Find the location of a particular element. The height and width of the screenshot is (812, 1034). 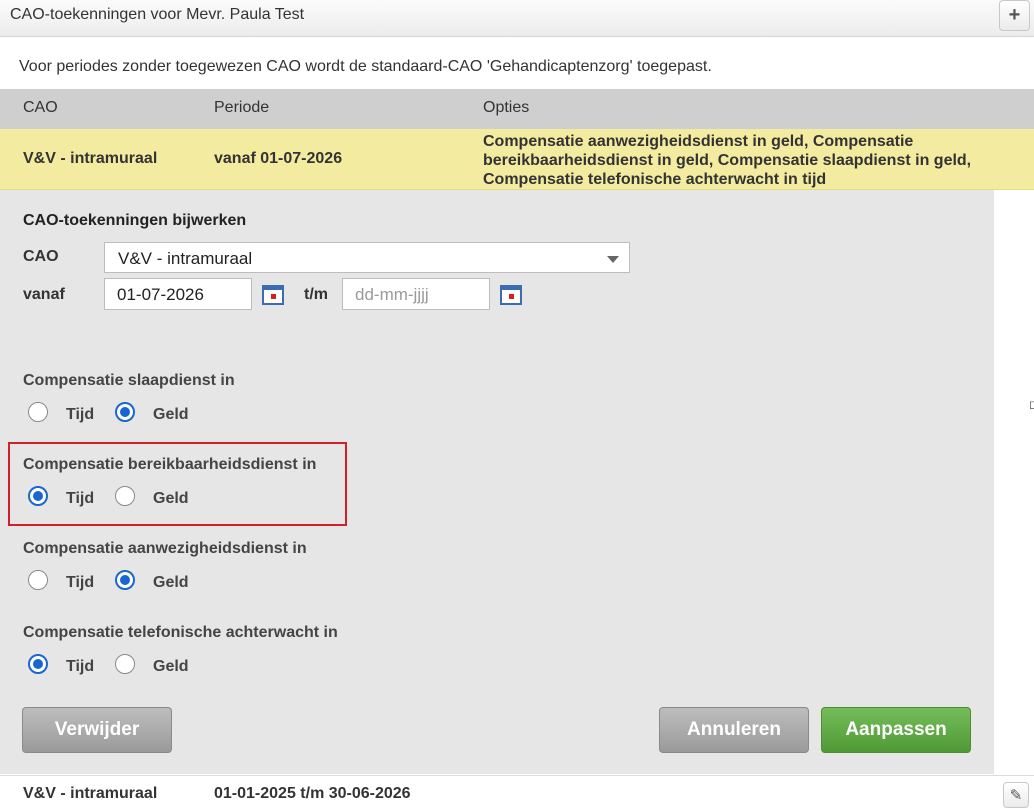

aanwezigheidsdienst-tijd-radio is located at coordinates (38, 580).